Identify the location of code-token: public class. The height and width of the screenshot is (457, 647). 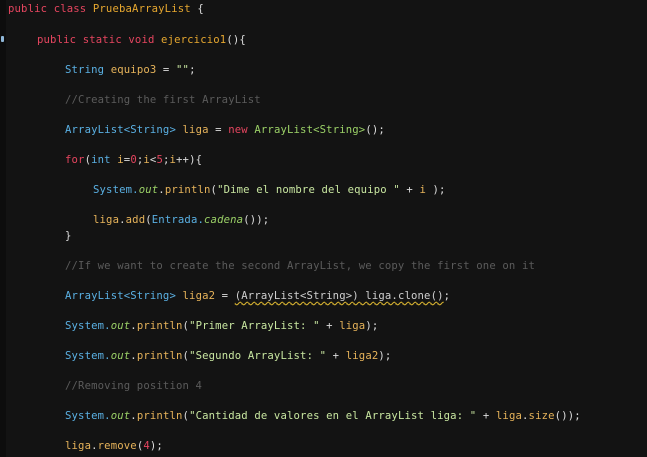
(50, 9).